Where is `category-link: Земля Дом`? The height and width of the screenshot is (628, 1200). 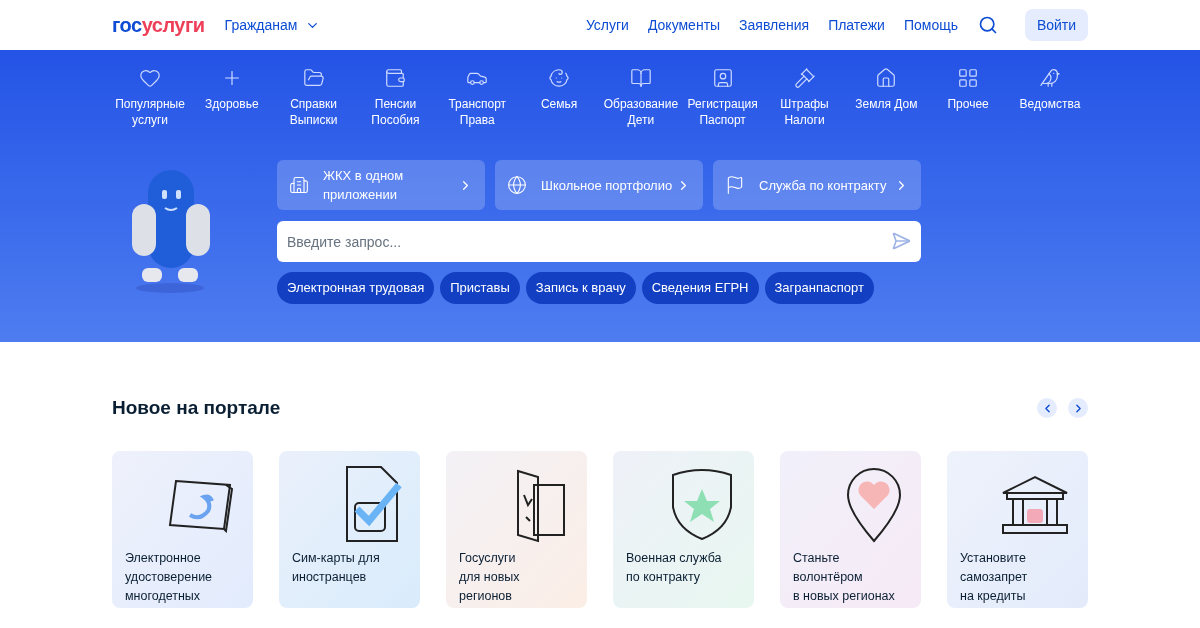
category-link: Земля Дом is located at coordinates (886, 97).